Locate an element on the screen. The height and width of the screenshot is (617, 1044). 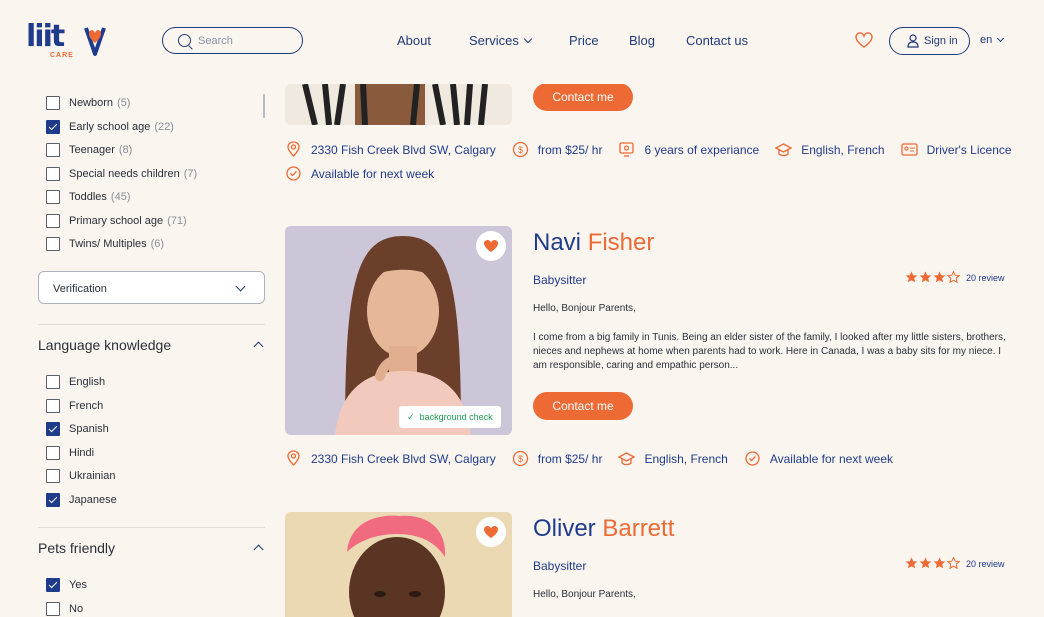
filter-toddles: Toddles (45) is located at coordinates (88, 197).